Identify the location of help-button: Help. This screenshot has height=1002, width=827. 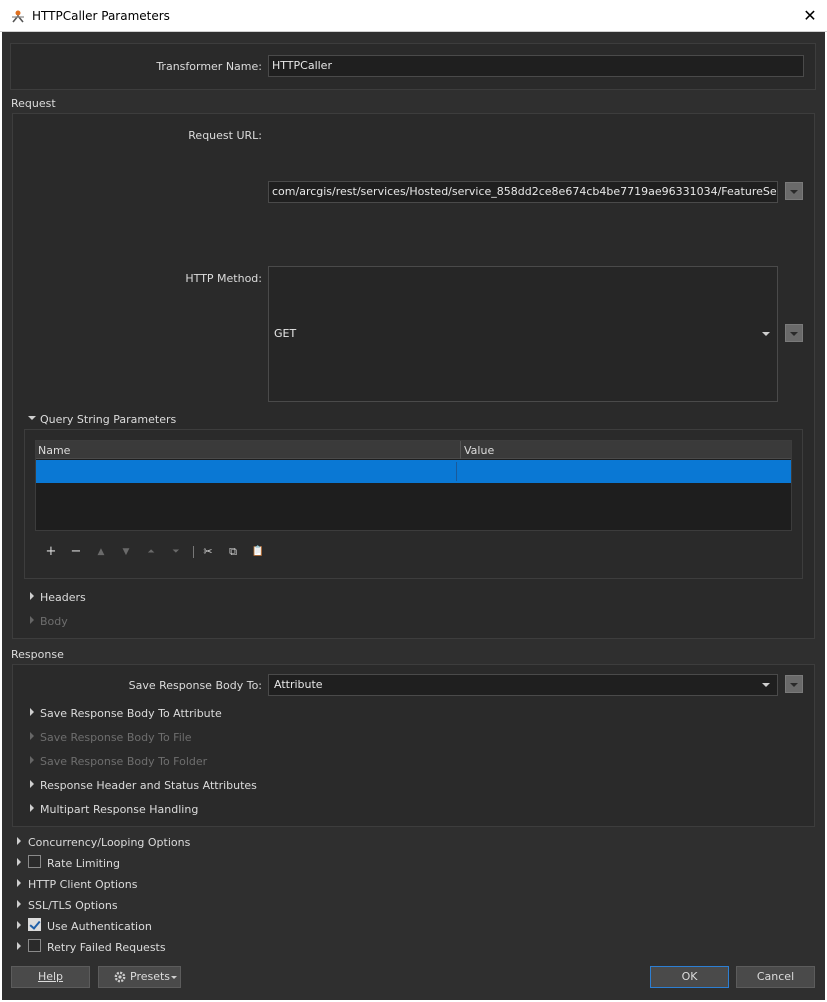
(50, 977).